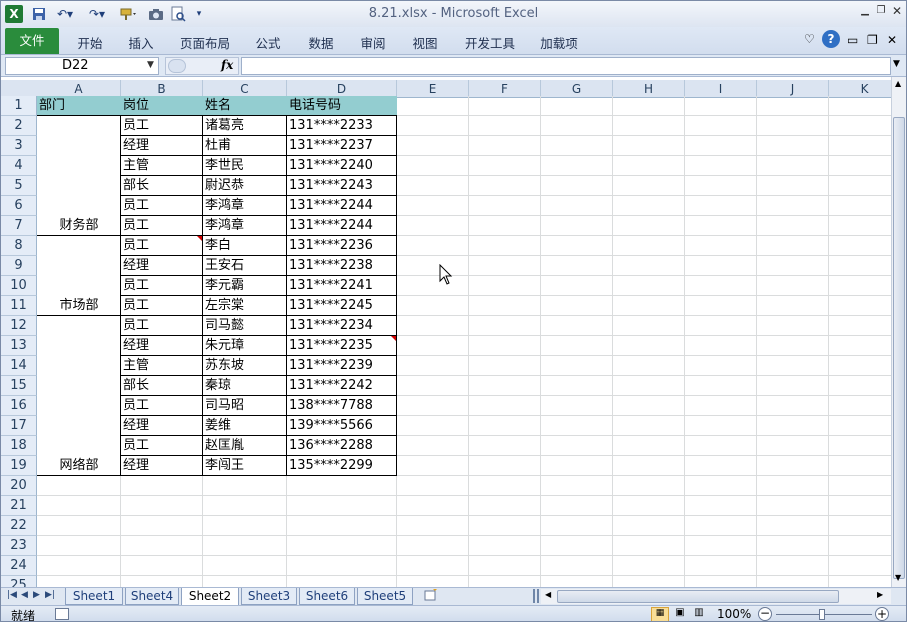  Describe the element at coordinates (245, 226) in the screenshot. I see `table-cell: 李鸿章` at that location.